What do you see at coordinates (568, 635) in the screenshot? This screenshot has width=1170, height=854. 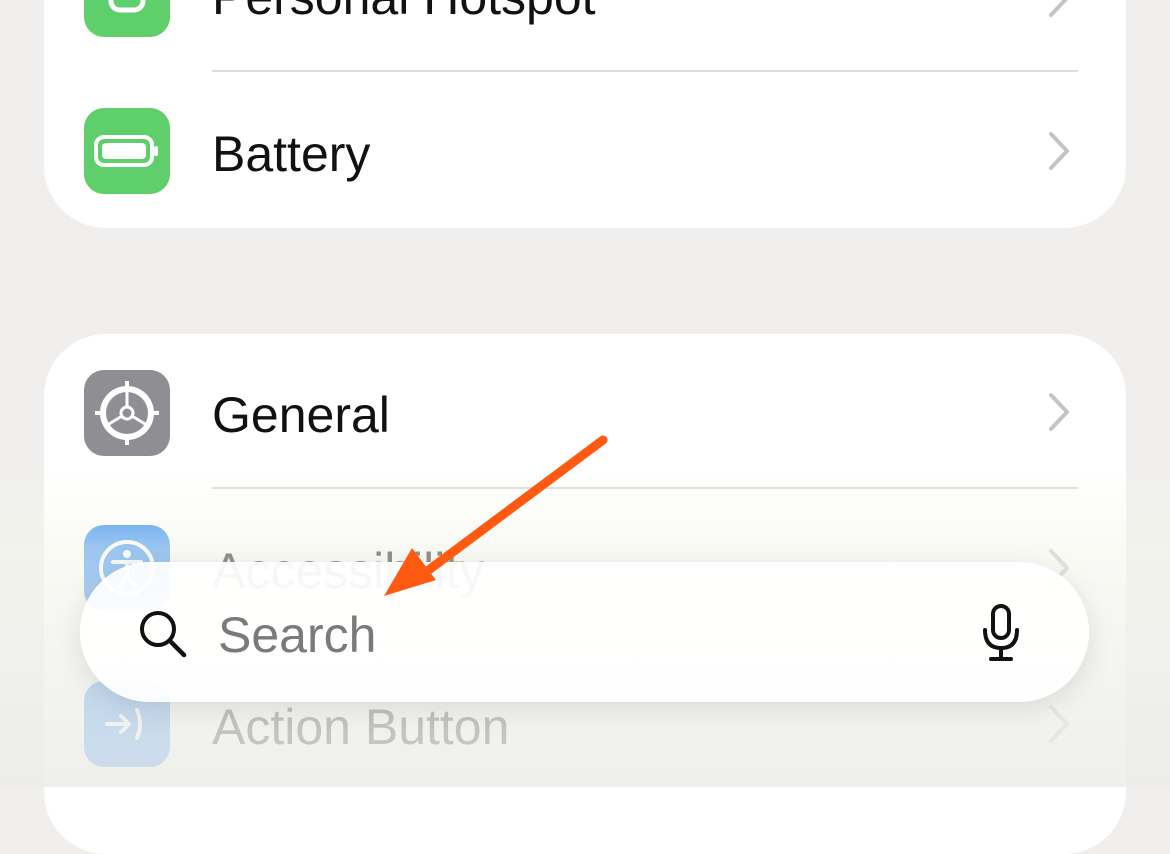 I see `search-input` at bounding box center [568, 635].